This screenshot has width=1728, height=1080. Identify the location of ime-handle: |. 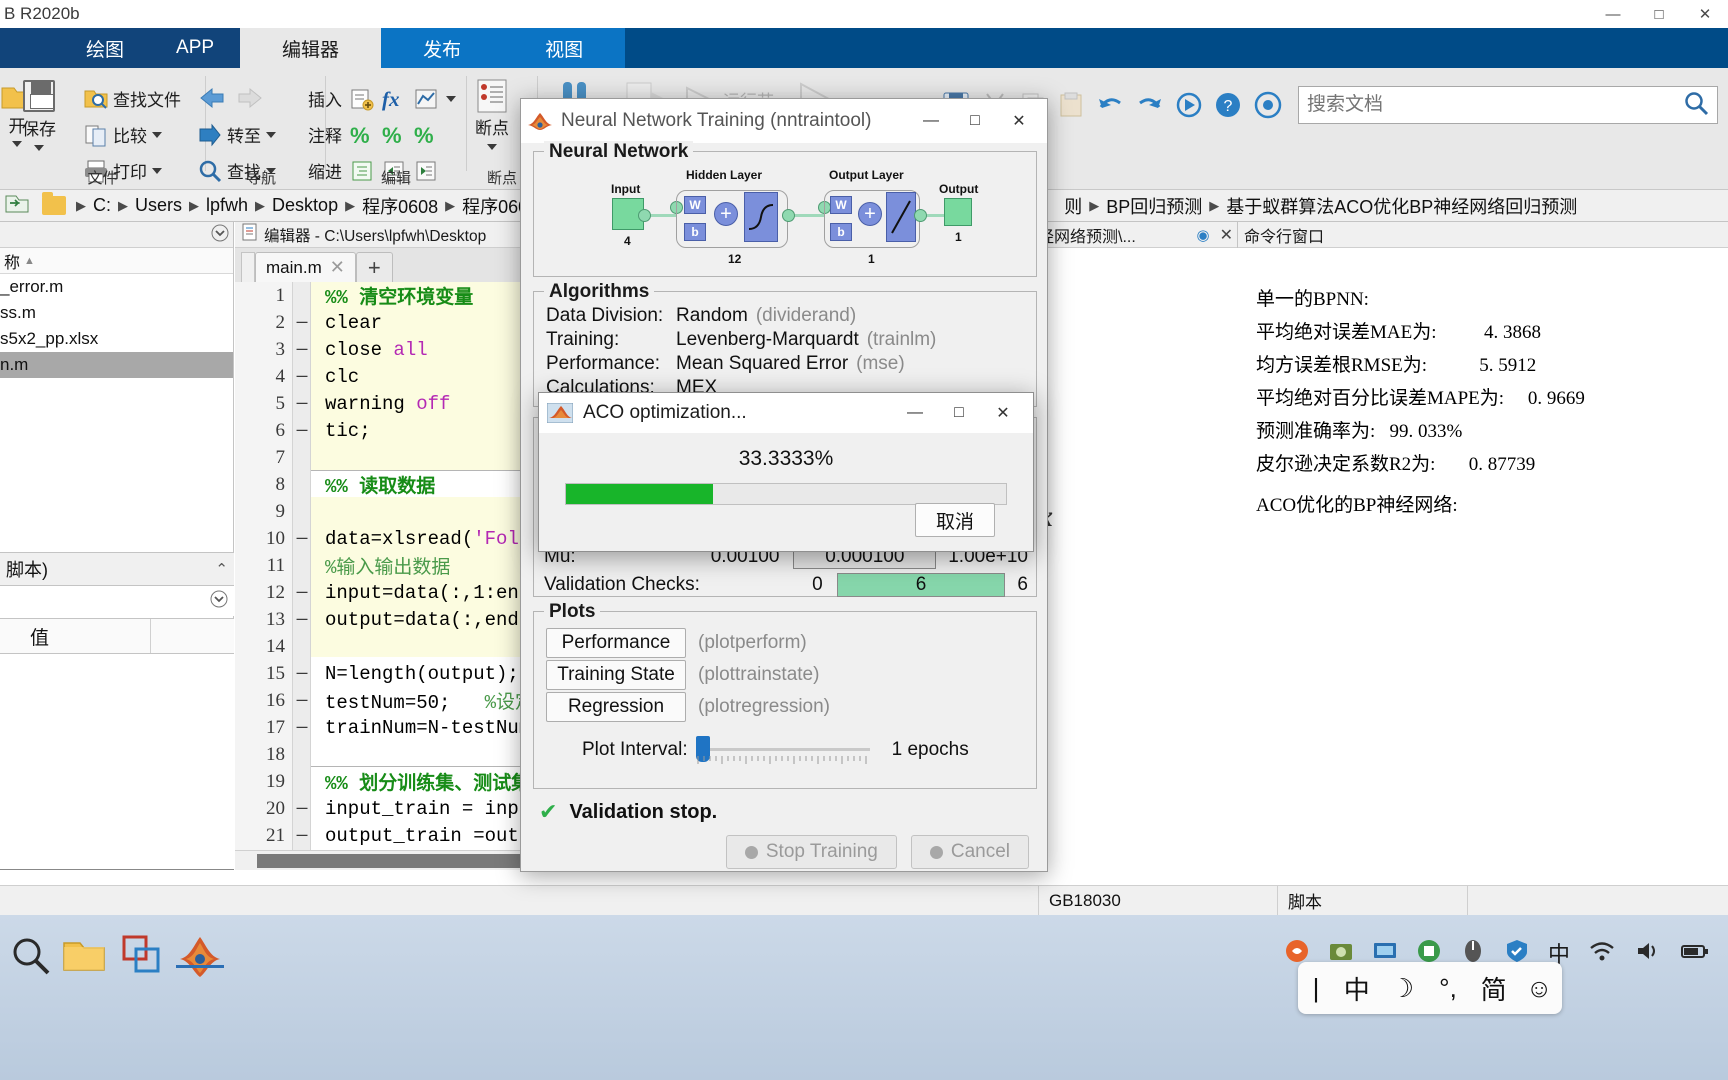
(1316, 988).